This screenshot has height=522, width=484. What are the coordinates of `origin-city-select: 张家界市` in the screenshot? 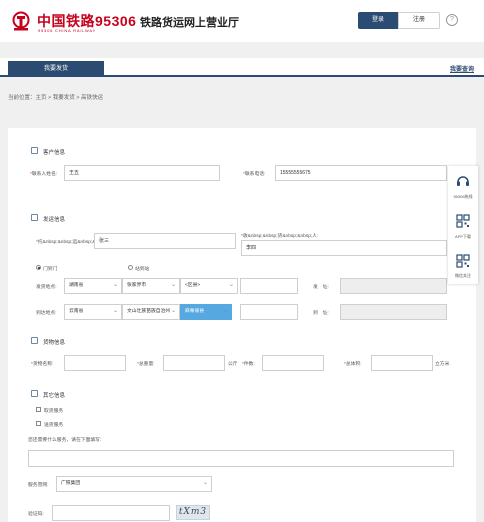 It's located at (151, 286).